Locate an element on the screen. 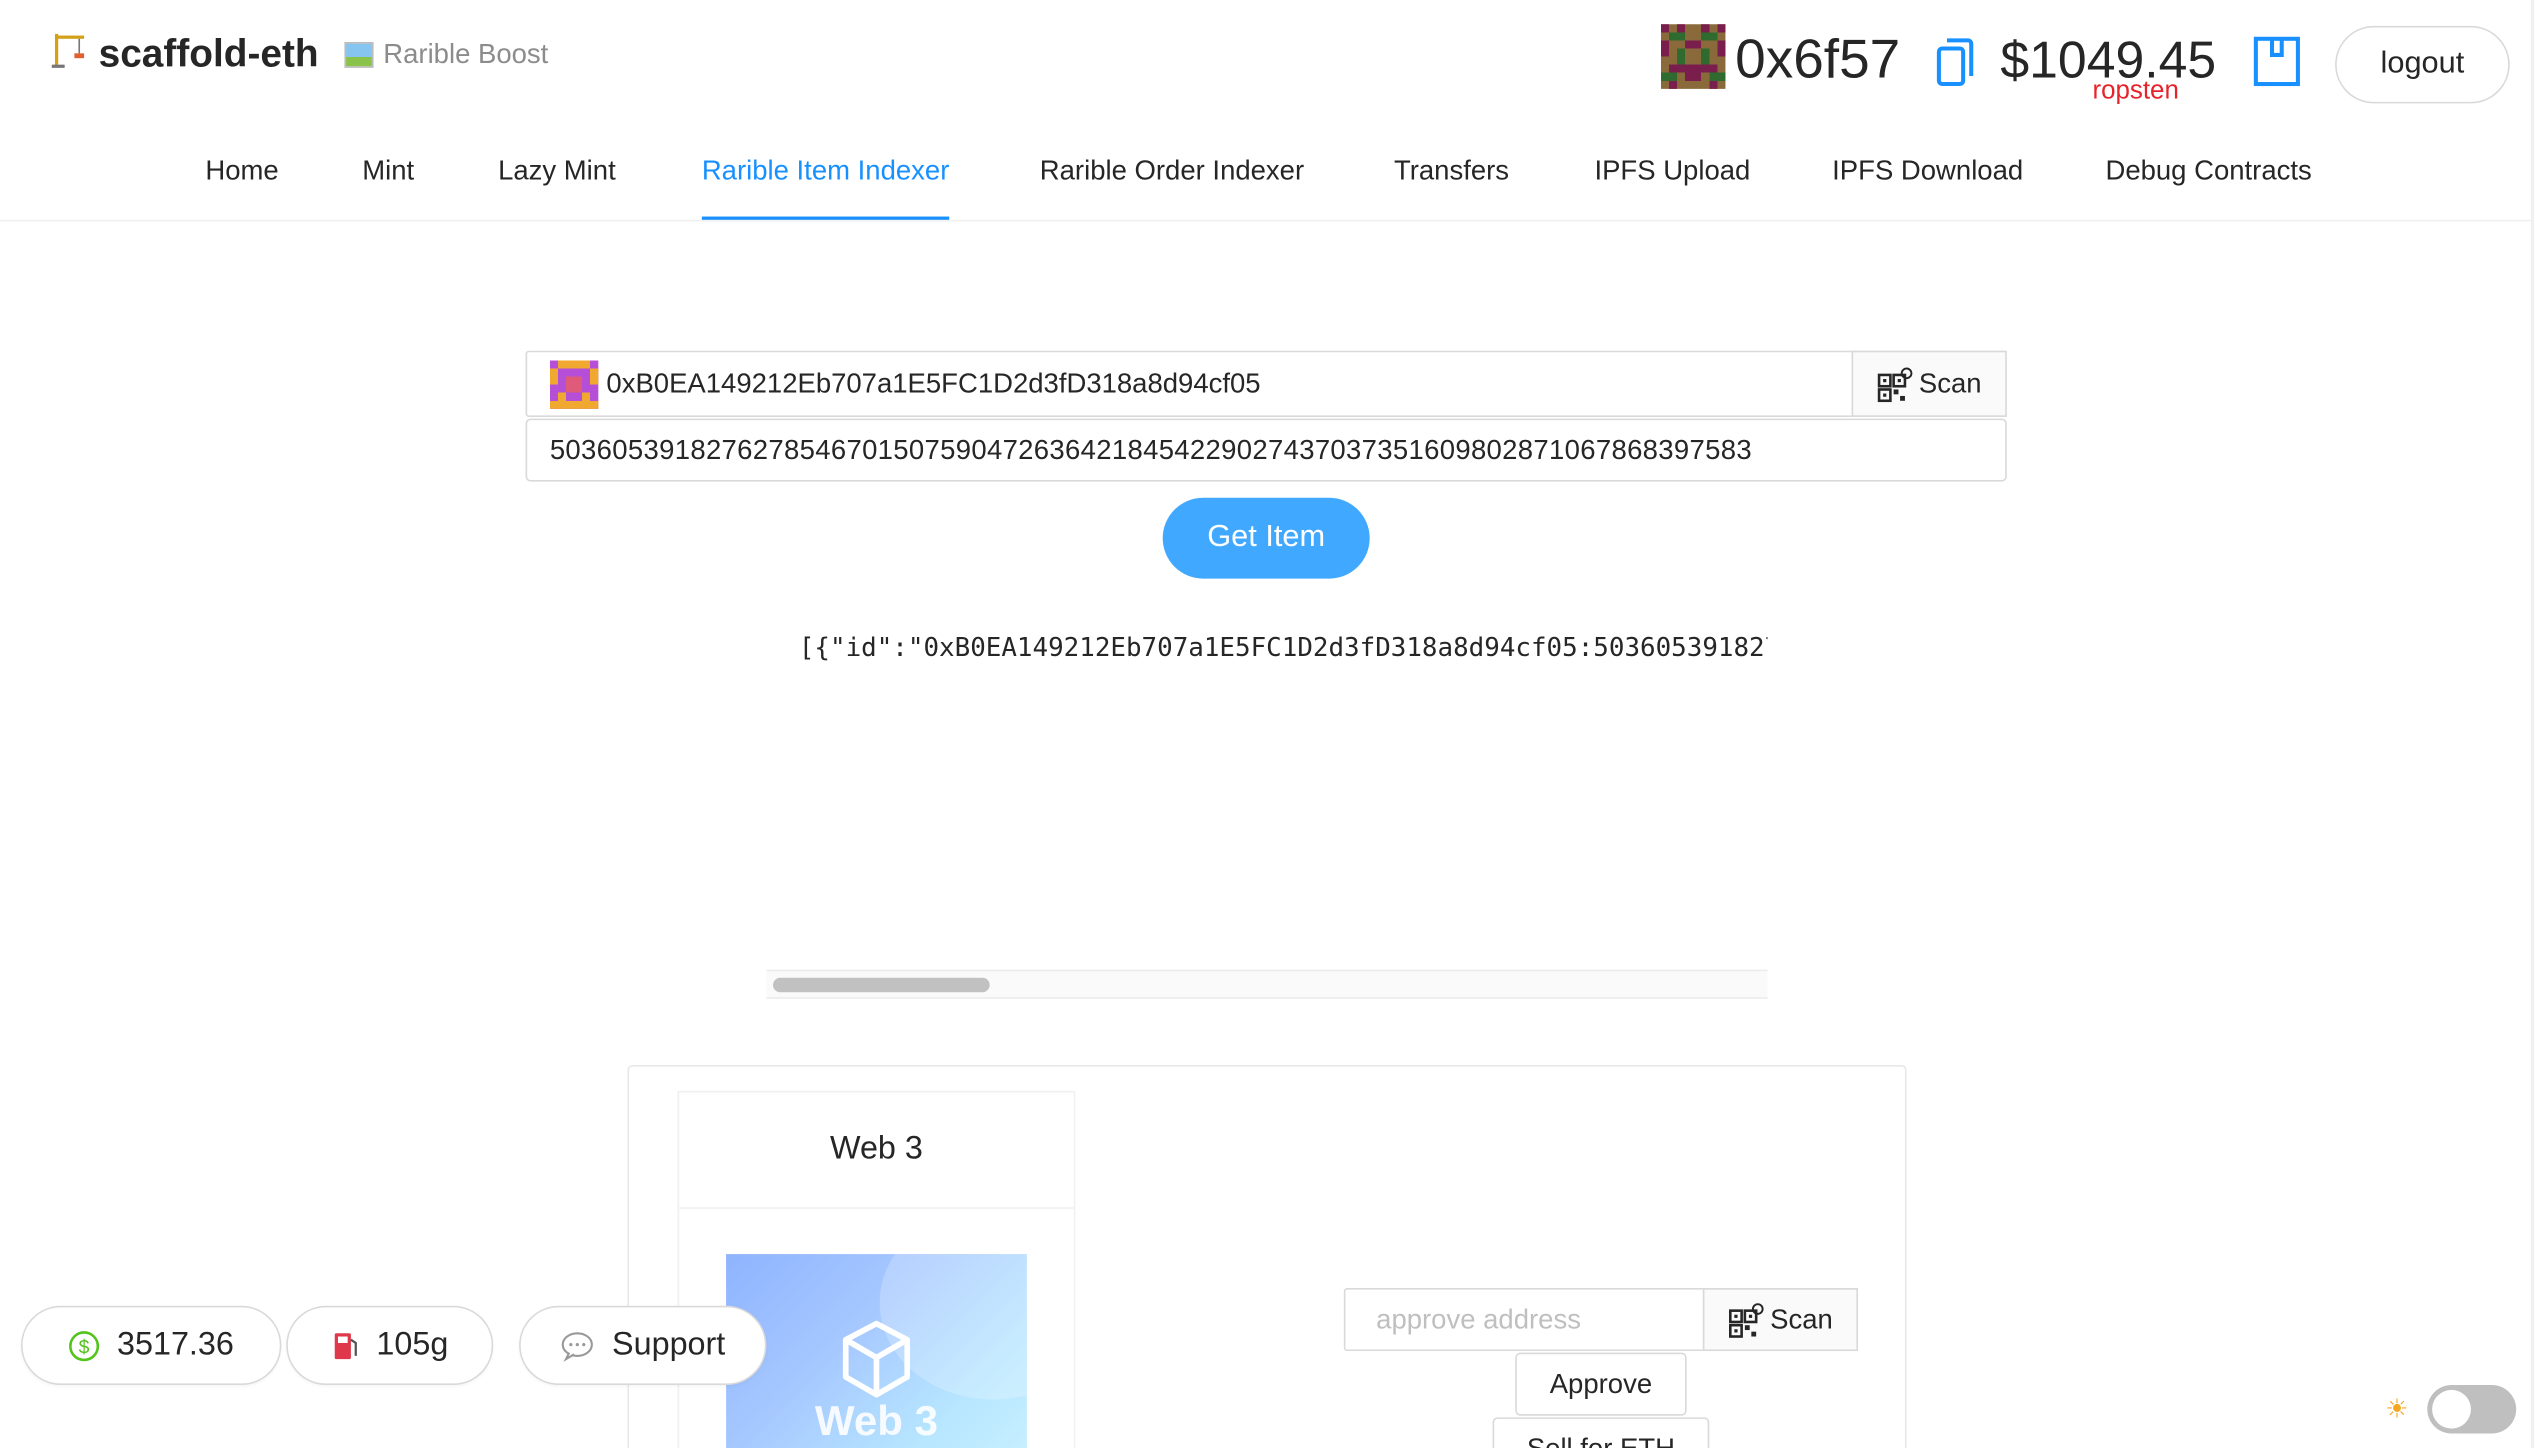 This screenshot has width=2534, height=1448. app-subtitle: Rarible Boost is located at coordinates (446, 55).